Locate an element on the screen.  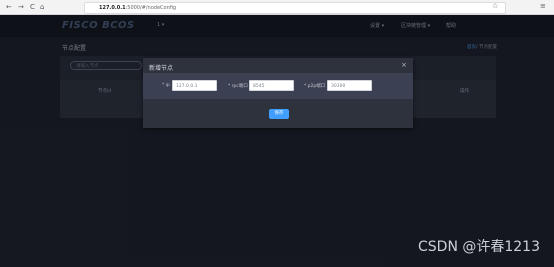
rpc-port-input: 8545 is located at coordinates (271, 85).